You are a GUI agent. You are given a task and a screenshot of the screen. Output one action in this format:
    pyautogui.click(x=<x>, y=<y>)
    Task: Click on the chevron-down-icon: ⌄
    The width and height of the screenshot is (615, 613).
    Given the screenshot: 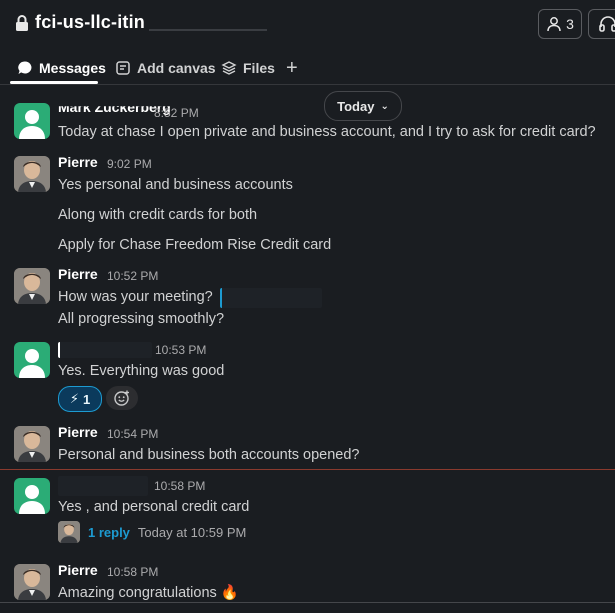 What is the action you would take?
    pyautogui.click(x=384, y=106)
    